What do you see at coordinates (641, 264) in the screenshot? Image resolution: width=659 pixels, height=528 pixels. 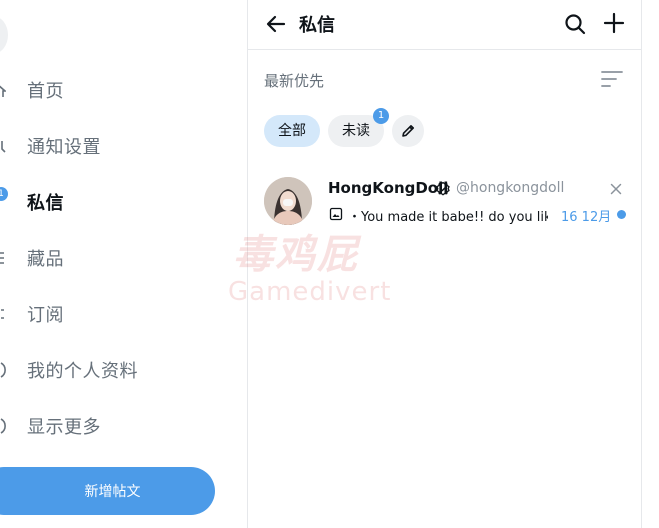 I see `divider` at bounding box center [641, 264].